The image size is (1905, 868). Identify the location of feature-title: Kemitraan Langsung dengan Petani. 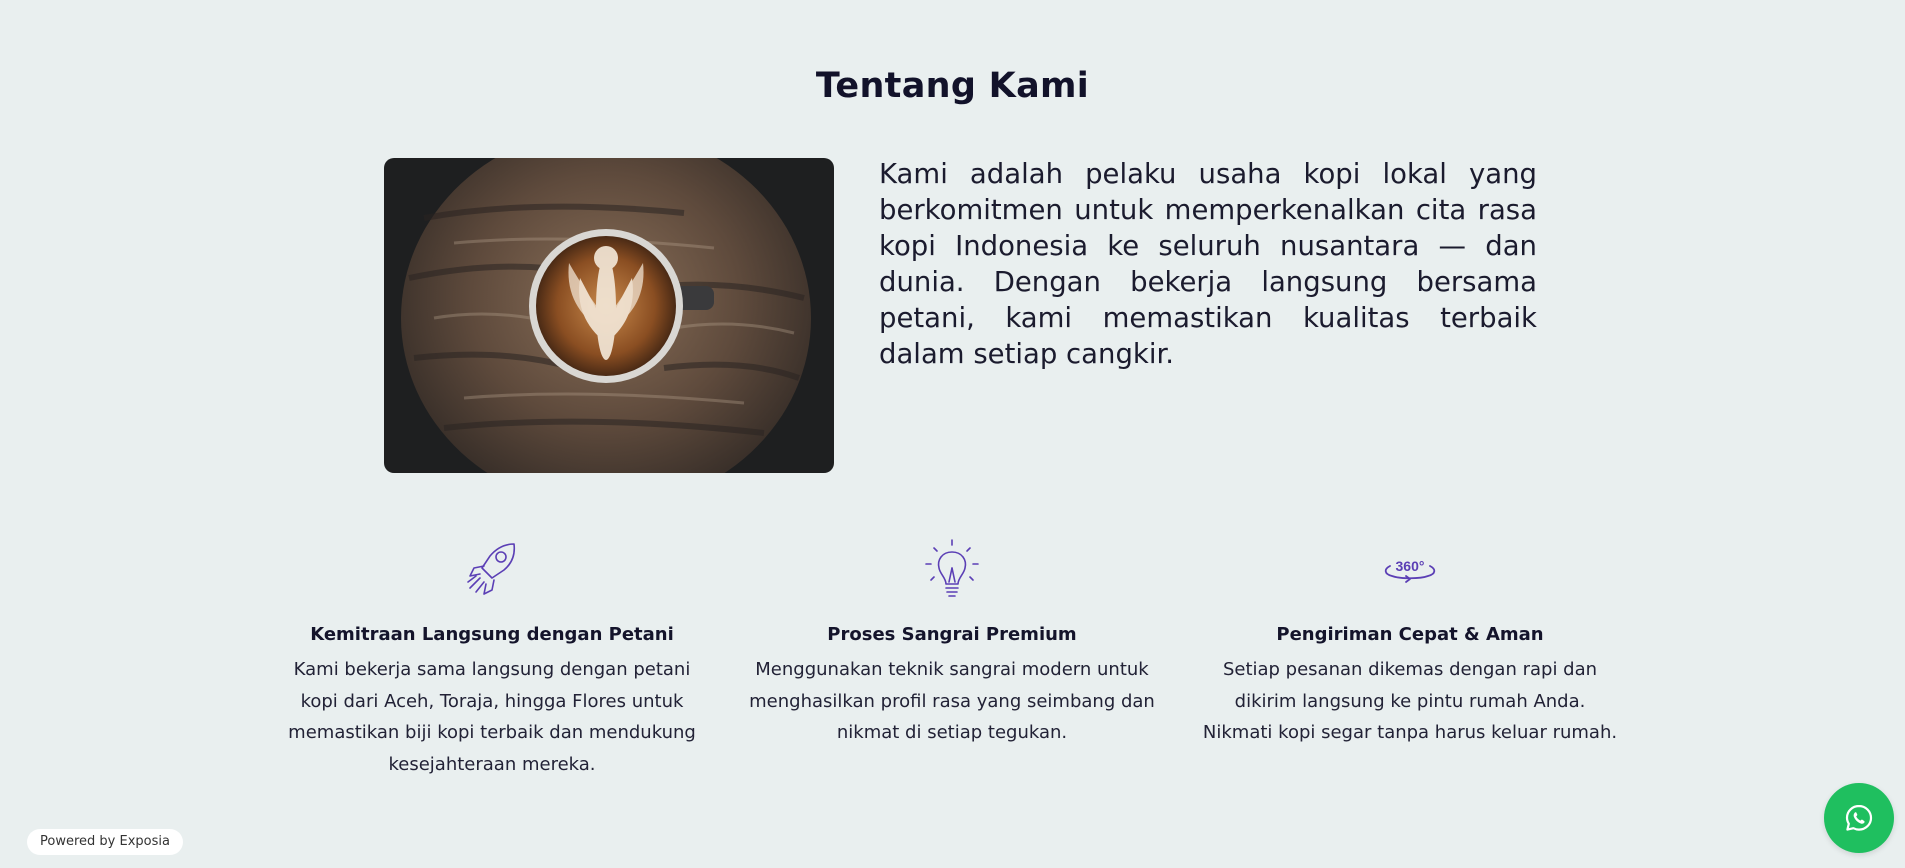
(492, 634).